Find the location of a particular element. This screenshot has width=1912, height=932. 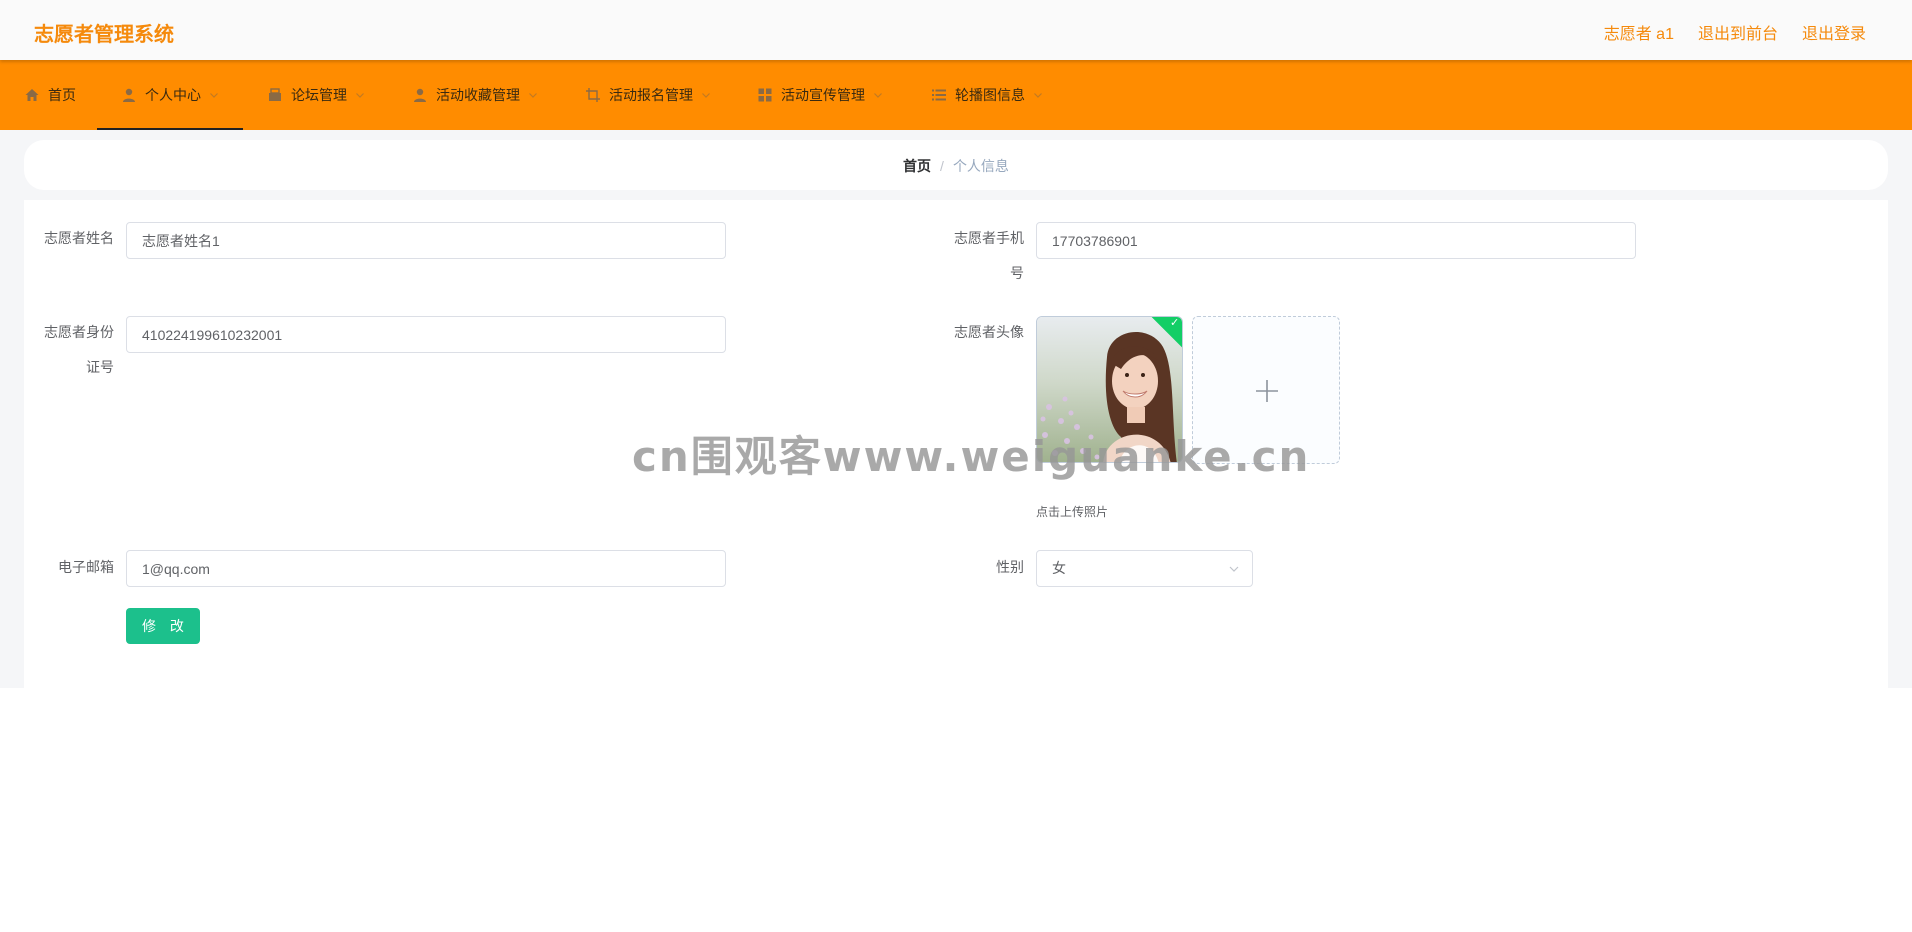

breadcrumb-row: 首页 / 个人信息 is located at coordinates (956, 166).